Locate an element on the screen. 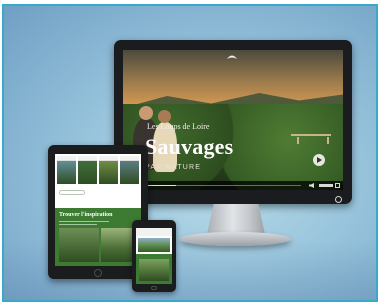 The width and height of the screenshot is (380, 304). power-icon is located at coordinates (338, 199).